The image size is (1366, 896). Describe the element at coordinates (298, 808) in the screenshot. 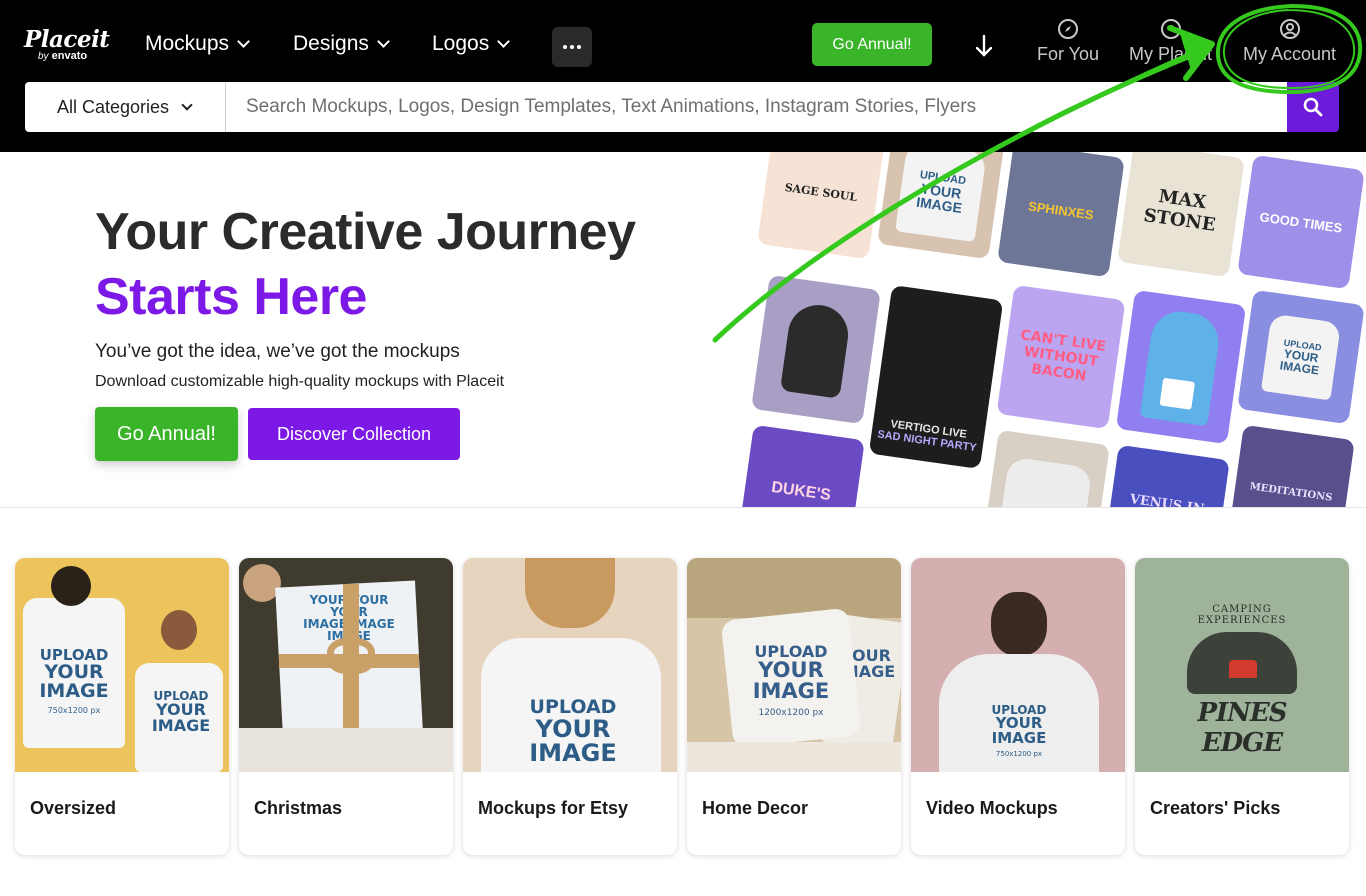

I see `card-label: Christmas` at that location.